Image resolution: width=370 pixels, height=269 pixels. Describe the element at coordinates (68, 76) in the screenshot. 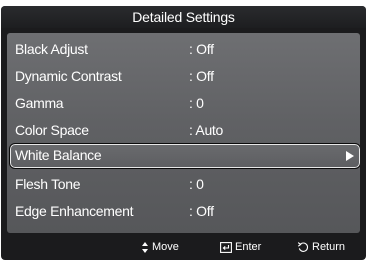

I see `menu-item-label: Dynamic Contrast` at that location.